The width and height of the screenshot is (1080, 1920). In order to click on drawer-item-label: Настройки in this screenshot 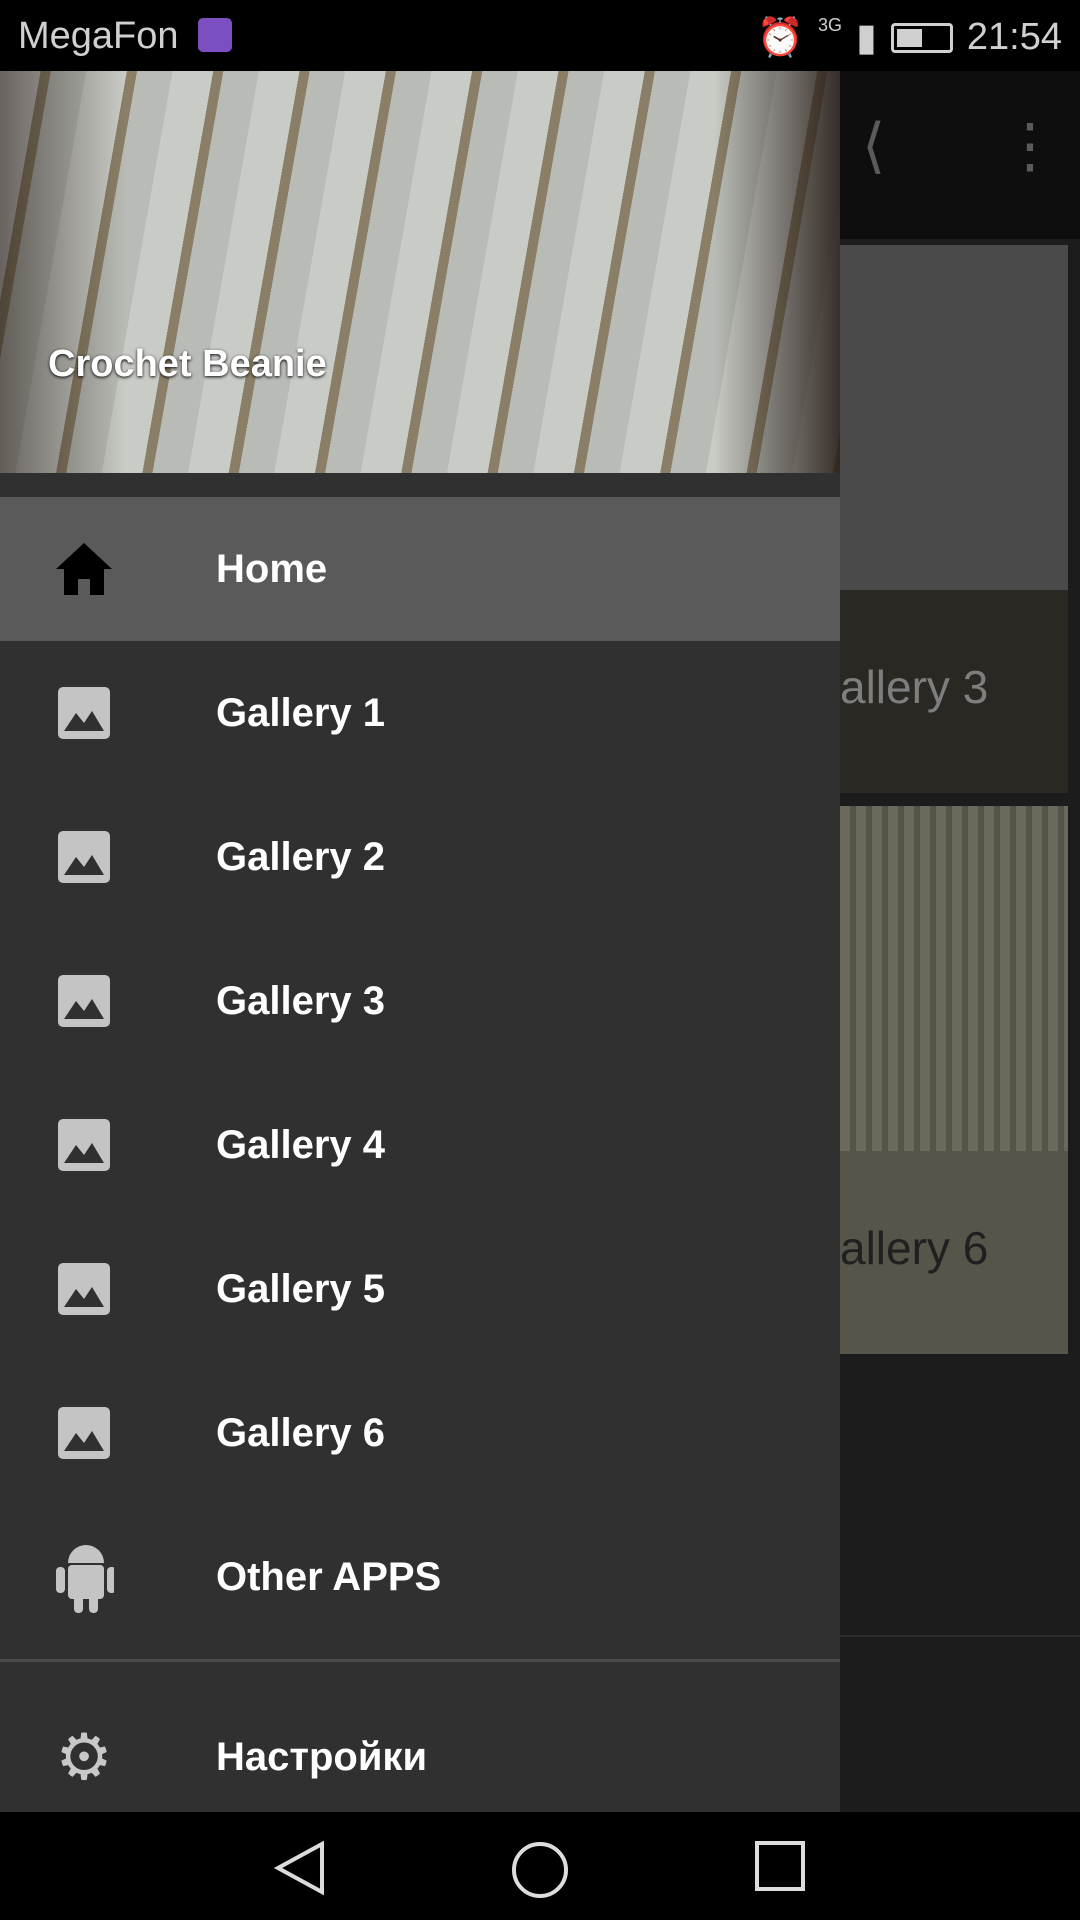, I will do `click(322, 1756)`.